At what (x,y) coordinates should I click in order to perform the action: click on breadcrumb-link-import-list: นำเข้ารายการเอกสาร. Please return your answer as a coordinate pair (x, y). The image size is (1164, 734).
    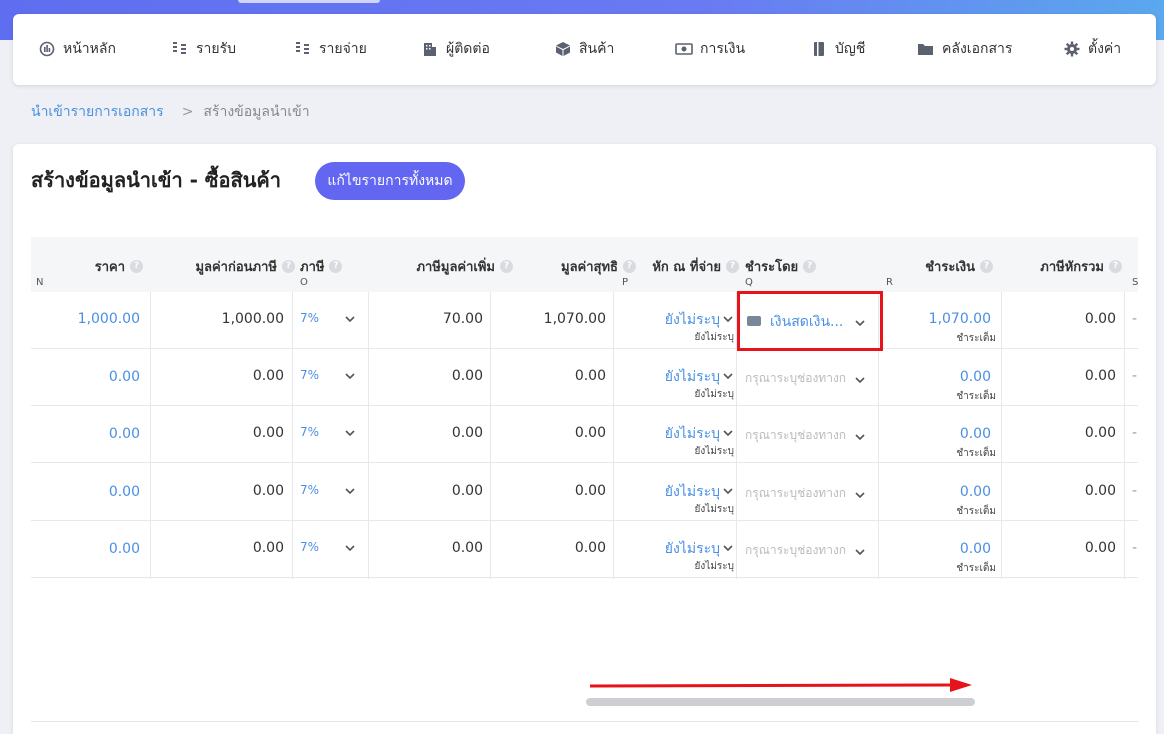
    Looking at the image, I should click on (97, 112).